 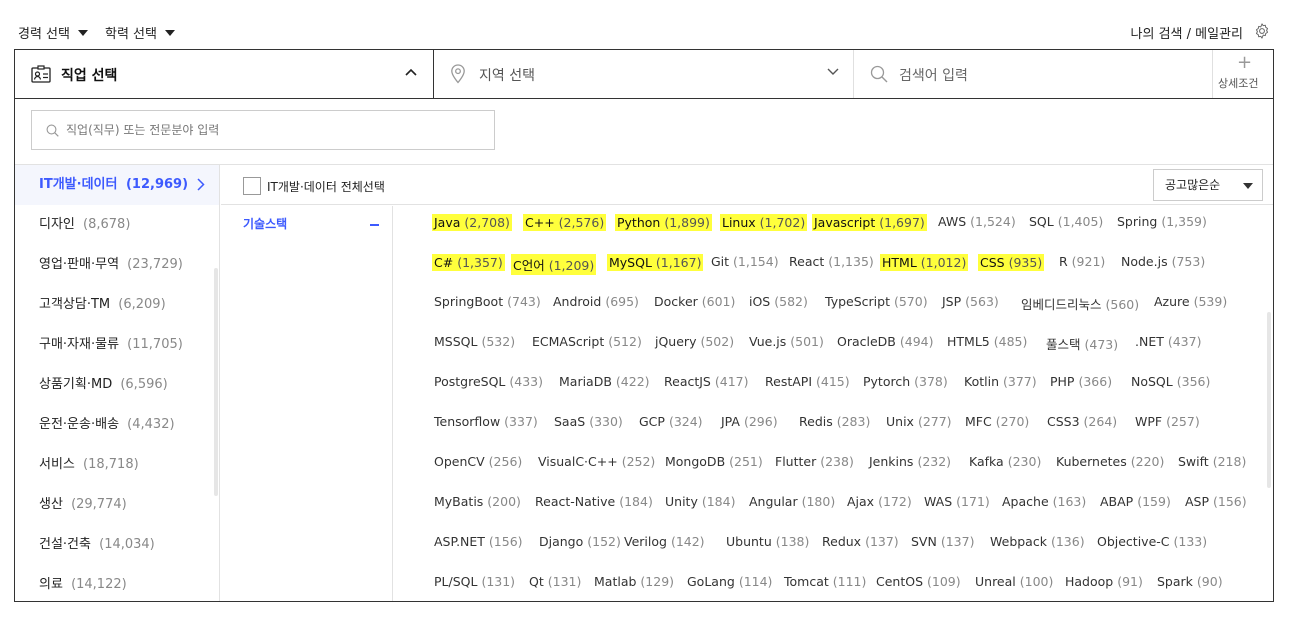 I want to click on skill-tag: ReactJS (417), so click(x=706, y=381).